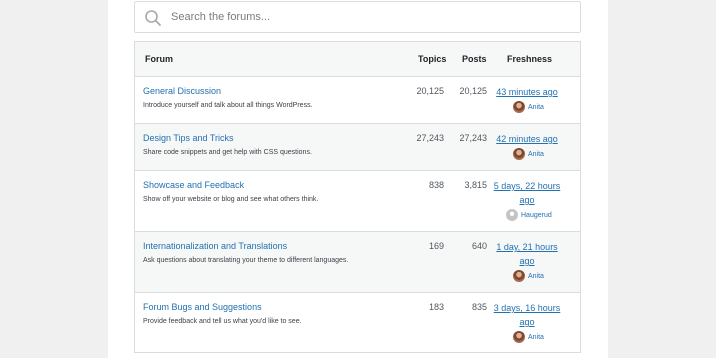 The width and height of the screenshot is (716, 358). What do you see at coordinates (215, 246) in the screenshot?
I see `forum-title-link: Internationalization and Translations` at bounding box center [215, 246].